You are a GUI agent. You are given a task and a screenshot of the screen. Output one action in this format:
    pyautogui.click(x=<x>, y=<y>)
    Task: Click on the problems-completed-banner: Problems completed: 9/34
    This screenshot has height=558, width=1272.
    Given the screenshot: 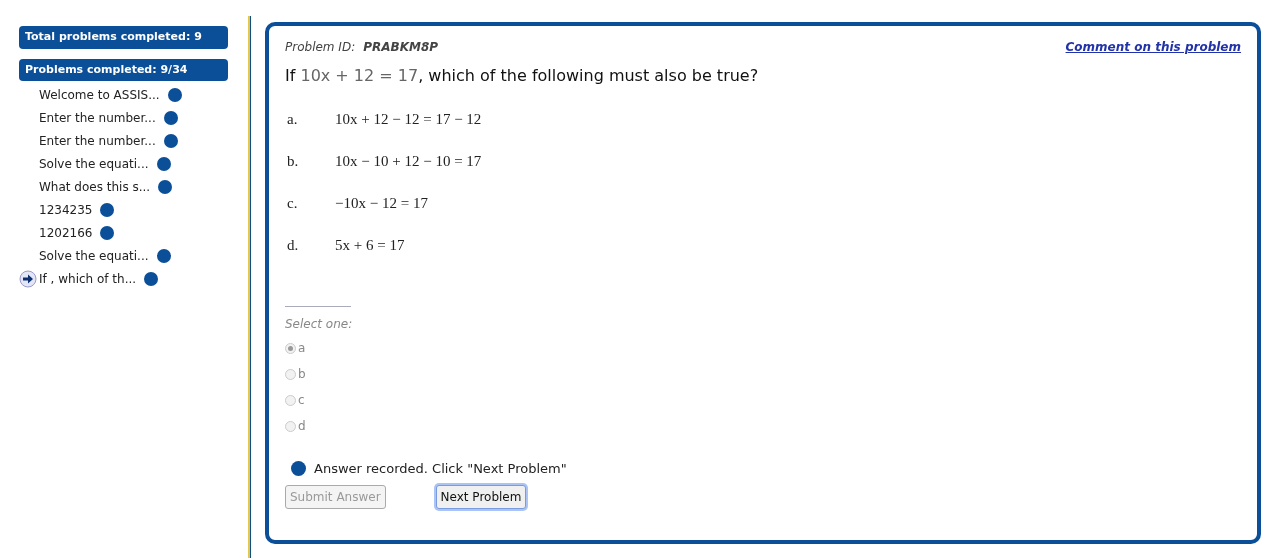 What is the action you would take?
    pyautogui.click(x=123, y=69)
    